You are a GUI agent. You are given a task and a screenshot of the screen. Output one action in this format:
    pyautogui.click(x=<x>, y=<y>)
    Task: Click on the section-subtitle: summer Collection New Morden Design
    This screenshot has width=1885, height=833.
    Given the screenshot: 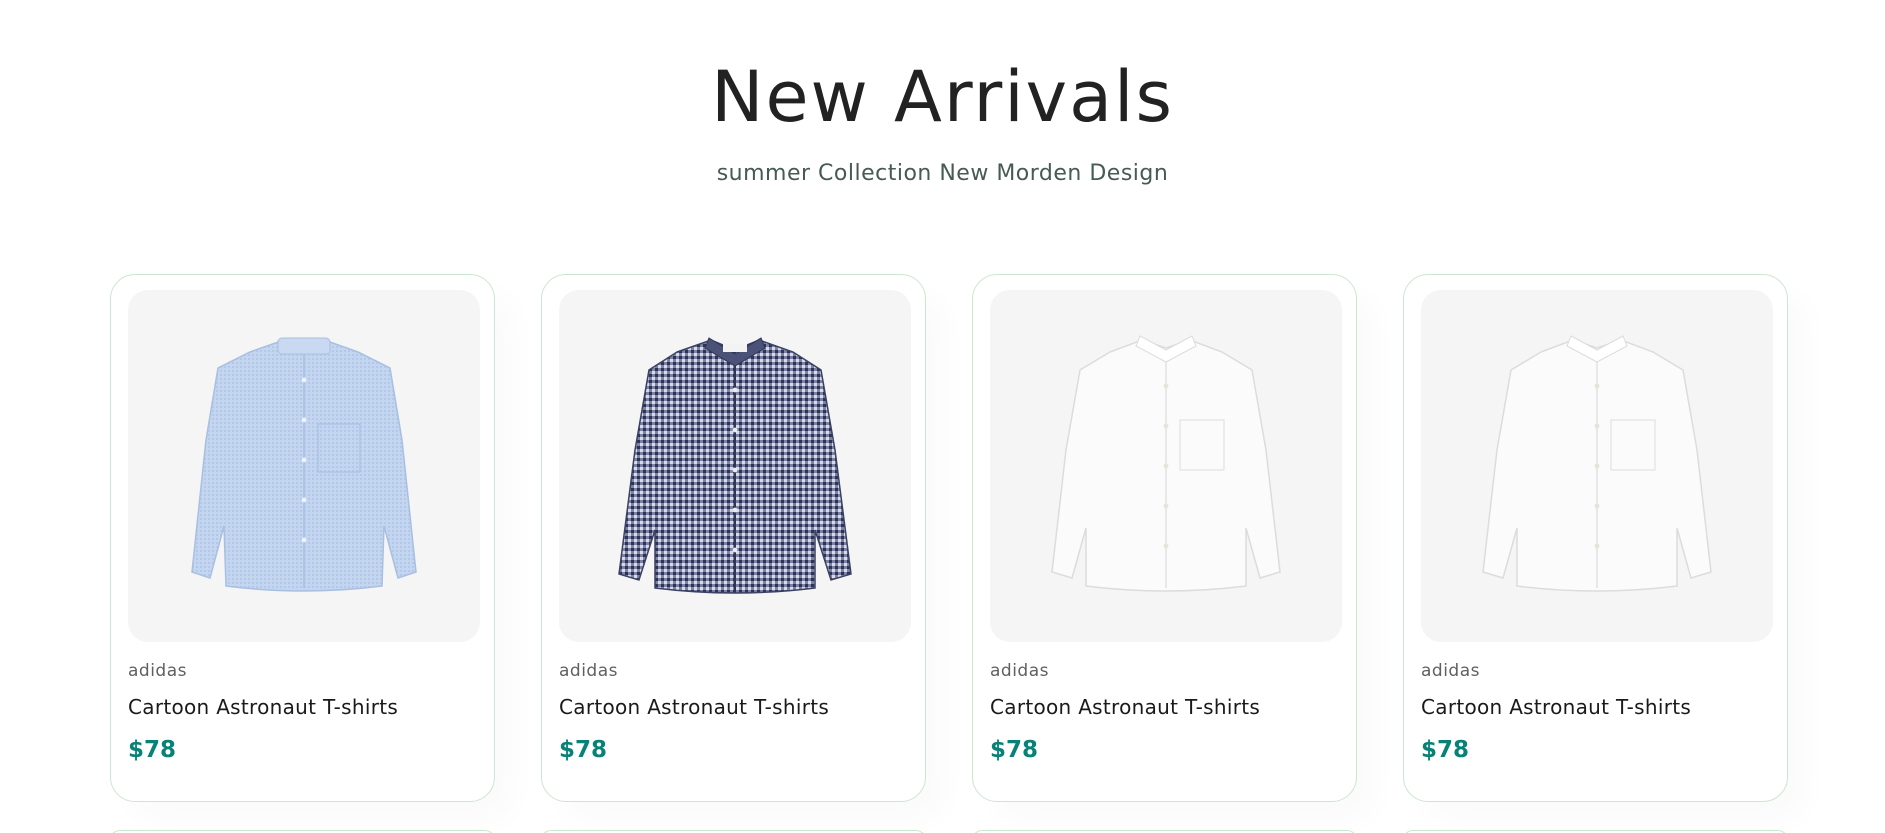 What is the action you would take?
    pyautogui.click(x=942, y=173)
    